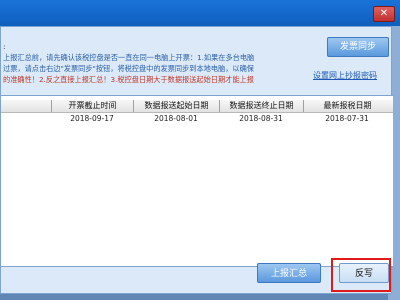 The image size is (400, 300). What do you see at coordinates (261, 106) in the screenshot?
I see `header-report-end: 数据报送终止日期` at bounding box center [261, 106].